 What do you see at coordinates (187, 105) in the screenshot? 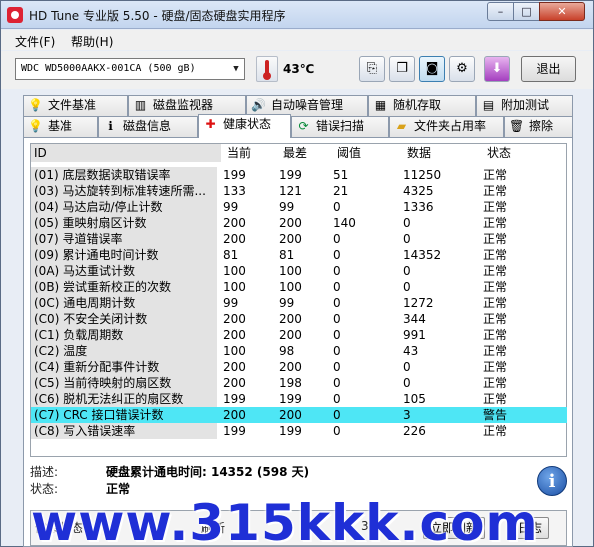
I see `tab-disk-monitor: ▥ 磁盘监视器` at bounding box center [187, 105].